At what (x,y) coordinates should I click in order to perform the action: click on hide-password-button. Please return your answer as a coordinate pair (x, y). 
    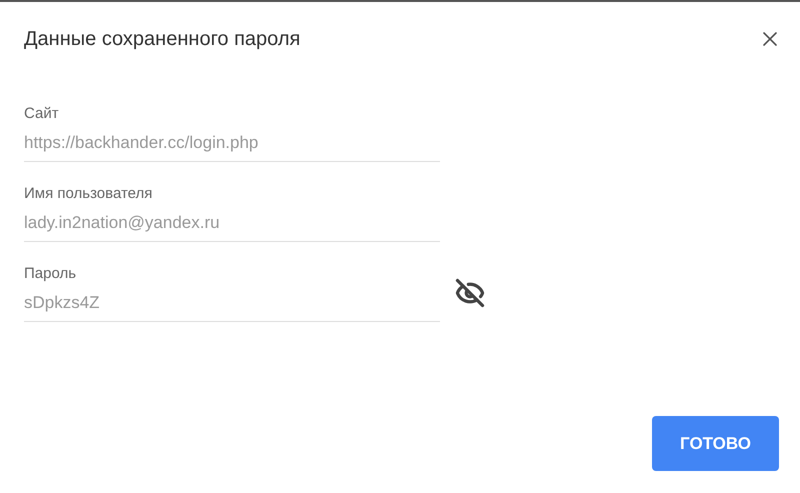
    Looking at the image, I should click on (470, 293).